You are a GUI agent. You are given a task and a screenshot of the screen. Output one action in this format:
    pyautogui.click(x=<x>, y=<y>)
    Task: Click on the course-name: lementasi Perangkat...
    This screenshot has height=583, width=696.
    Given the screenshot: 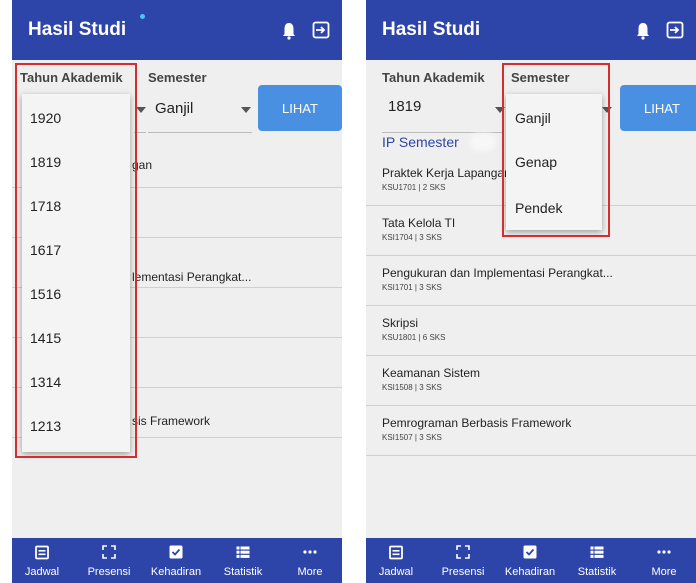 What is the action you would take?
    pyautogui.click(x=192, y=277)
    